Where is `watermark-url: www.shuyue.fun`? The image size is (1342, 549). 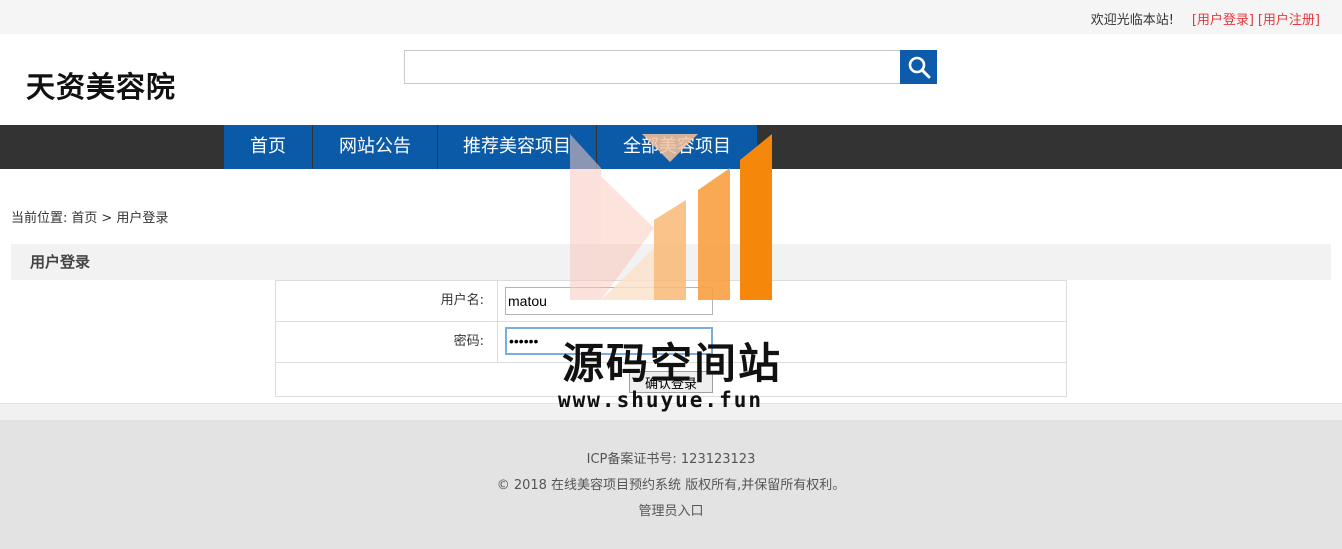 watermark-url: www.shuyue.fun is located at coordinates (661, 400).